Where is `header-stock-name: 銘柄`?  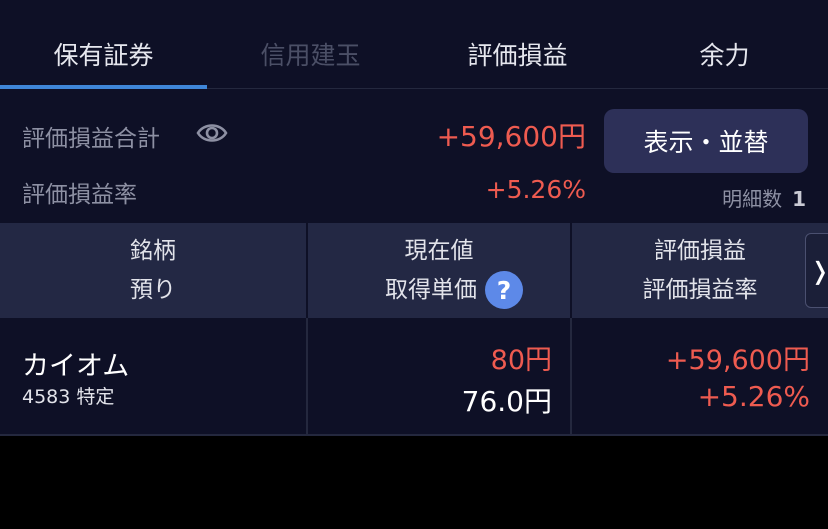 header-stock-name: 銘柄 is located at coordinates (153, 250).